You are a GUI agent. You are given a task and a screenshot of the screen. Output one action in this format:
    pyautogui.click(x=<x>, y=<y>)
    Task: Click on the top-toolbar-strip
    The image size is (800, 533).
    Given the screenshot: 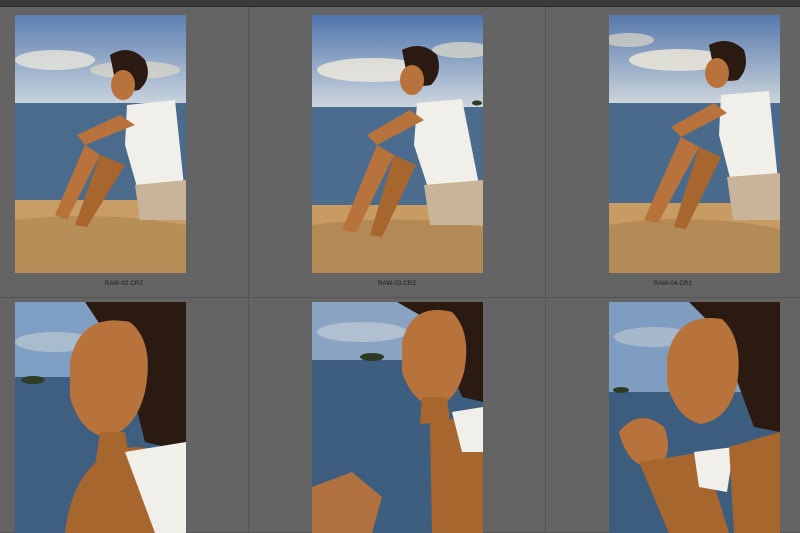 What is the action you would take?
    pyautogui.click(x=400, y=3)
    